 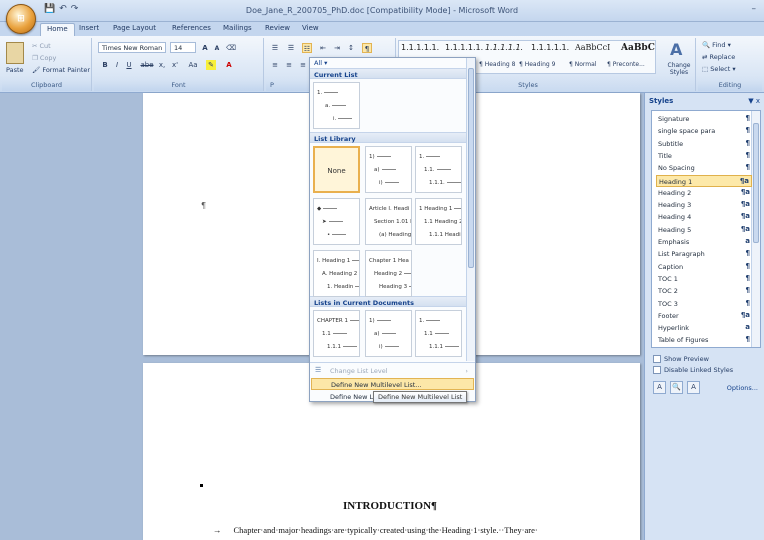 What do you see at coordinates (718, 57) in the screenshot?
I see `replace-button: ⇄ Replace` at bounding box center [718, 57].